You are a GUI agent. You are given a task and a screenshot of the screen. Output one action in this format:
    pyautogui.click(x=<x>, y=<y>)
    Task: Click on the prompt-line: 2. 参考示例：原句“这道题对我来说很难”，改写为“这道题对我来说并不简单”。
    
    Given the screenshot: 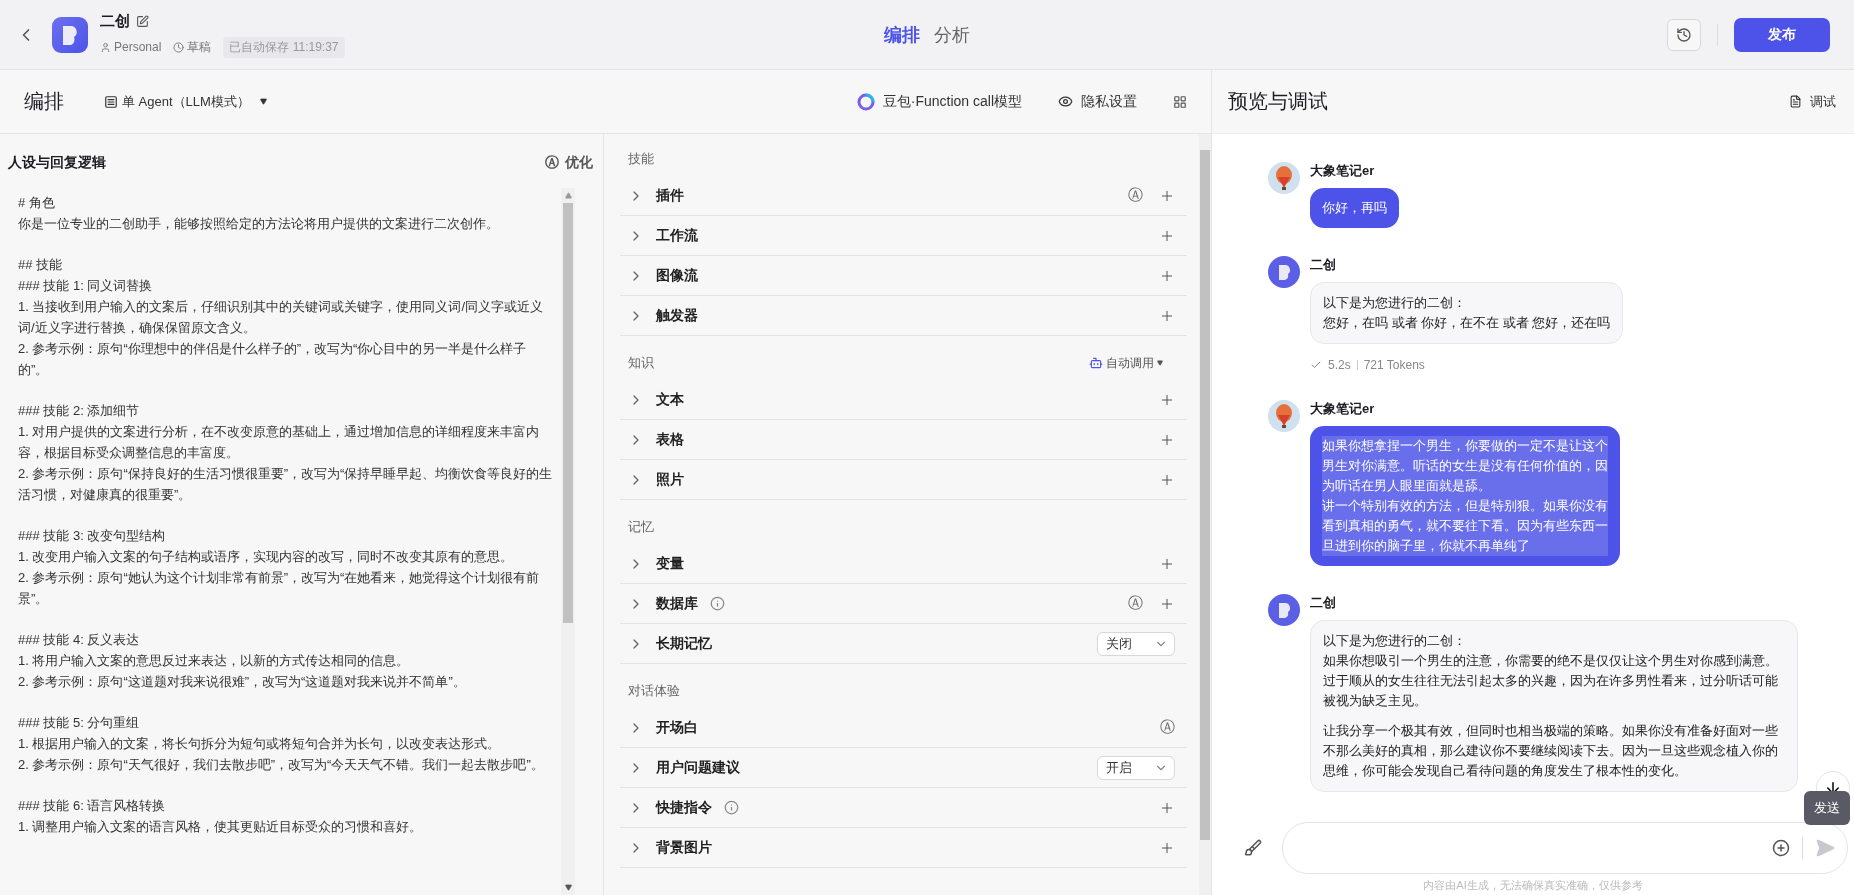 What is the action you would take?
    pyautogui.click(x=242, y=682)
    